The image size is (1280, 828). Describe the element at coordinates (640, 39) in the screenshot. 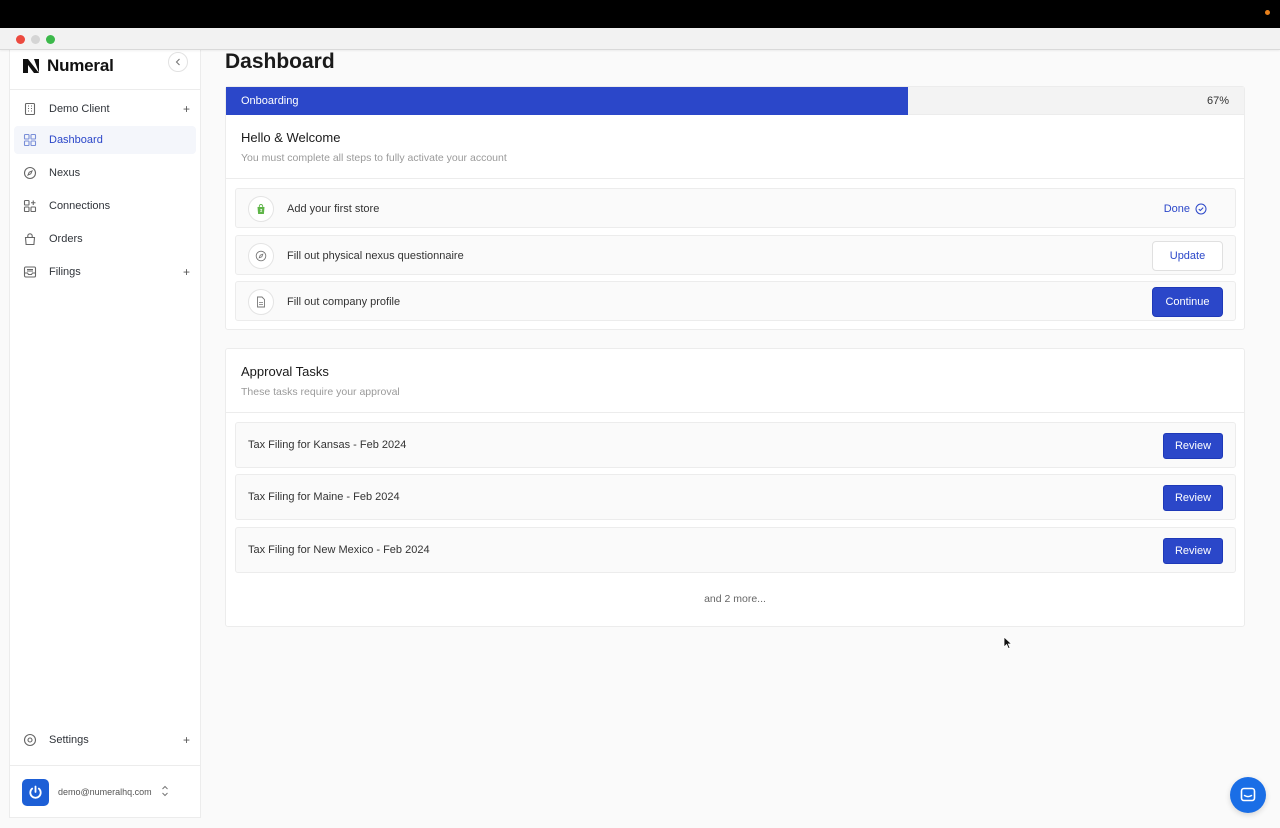

I see `window-title-bar` at that location.